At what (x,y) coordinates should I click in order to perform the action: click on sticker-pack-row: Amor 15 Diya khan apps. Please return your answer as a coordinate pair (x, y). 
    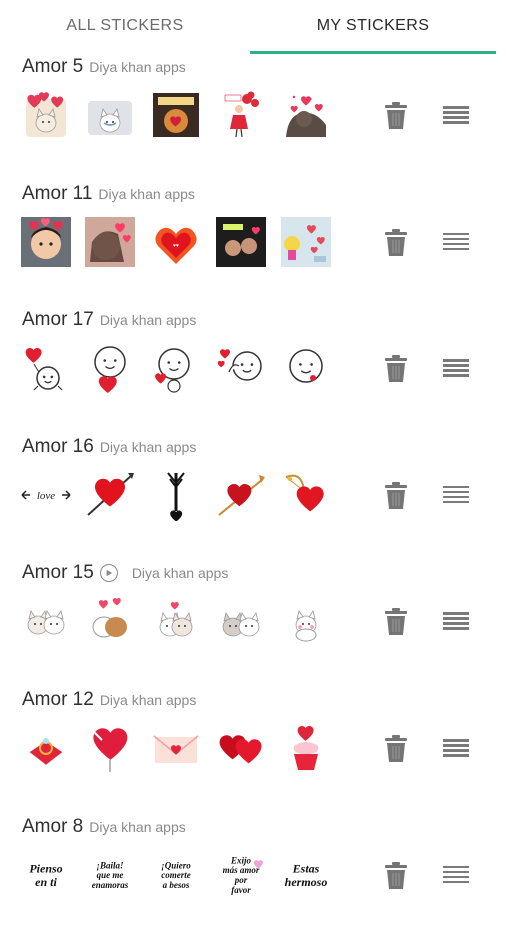
    Looking at the image, I should click on (253, 624).